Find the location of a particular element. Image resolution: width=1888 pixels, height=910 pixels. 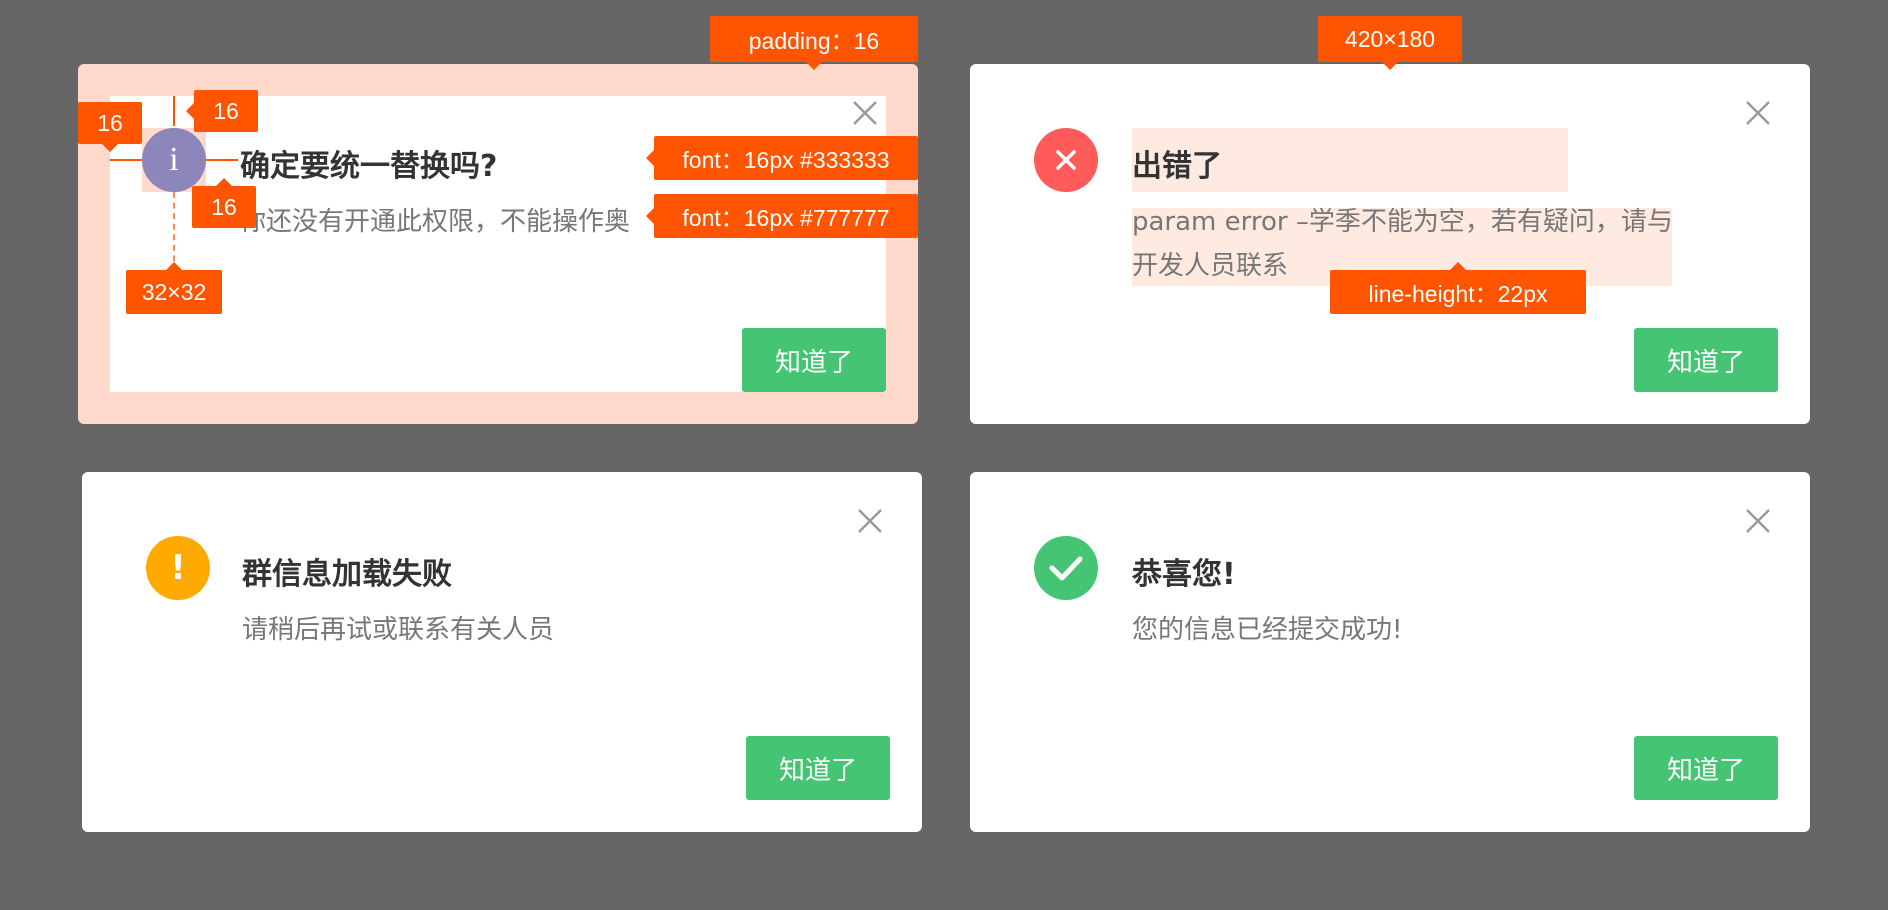

icon-gap-annotation: 16 is located at coordinates (224, 203).